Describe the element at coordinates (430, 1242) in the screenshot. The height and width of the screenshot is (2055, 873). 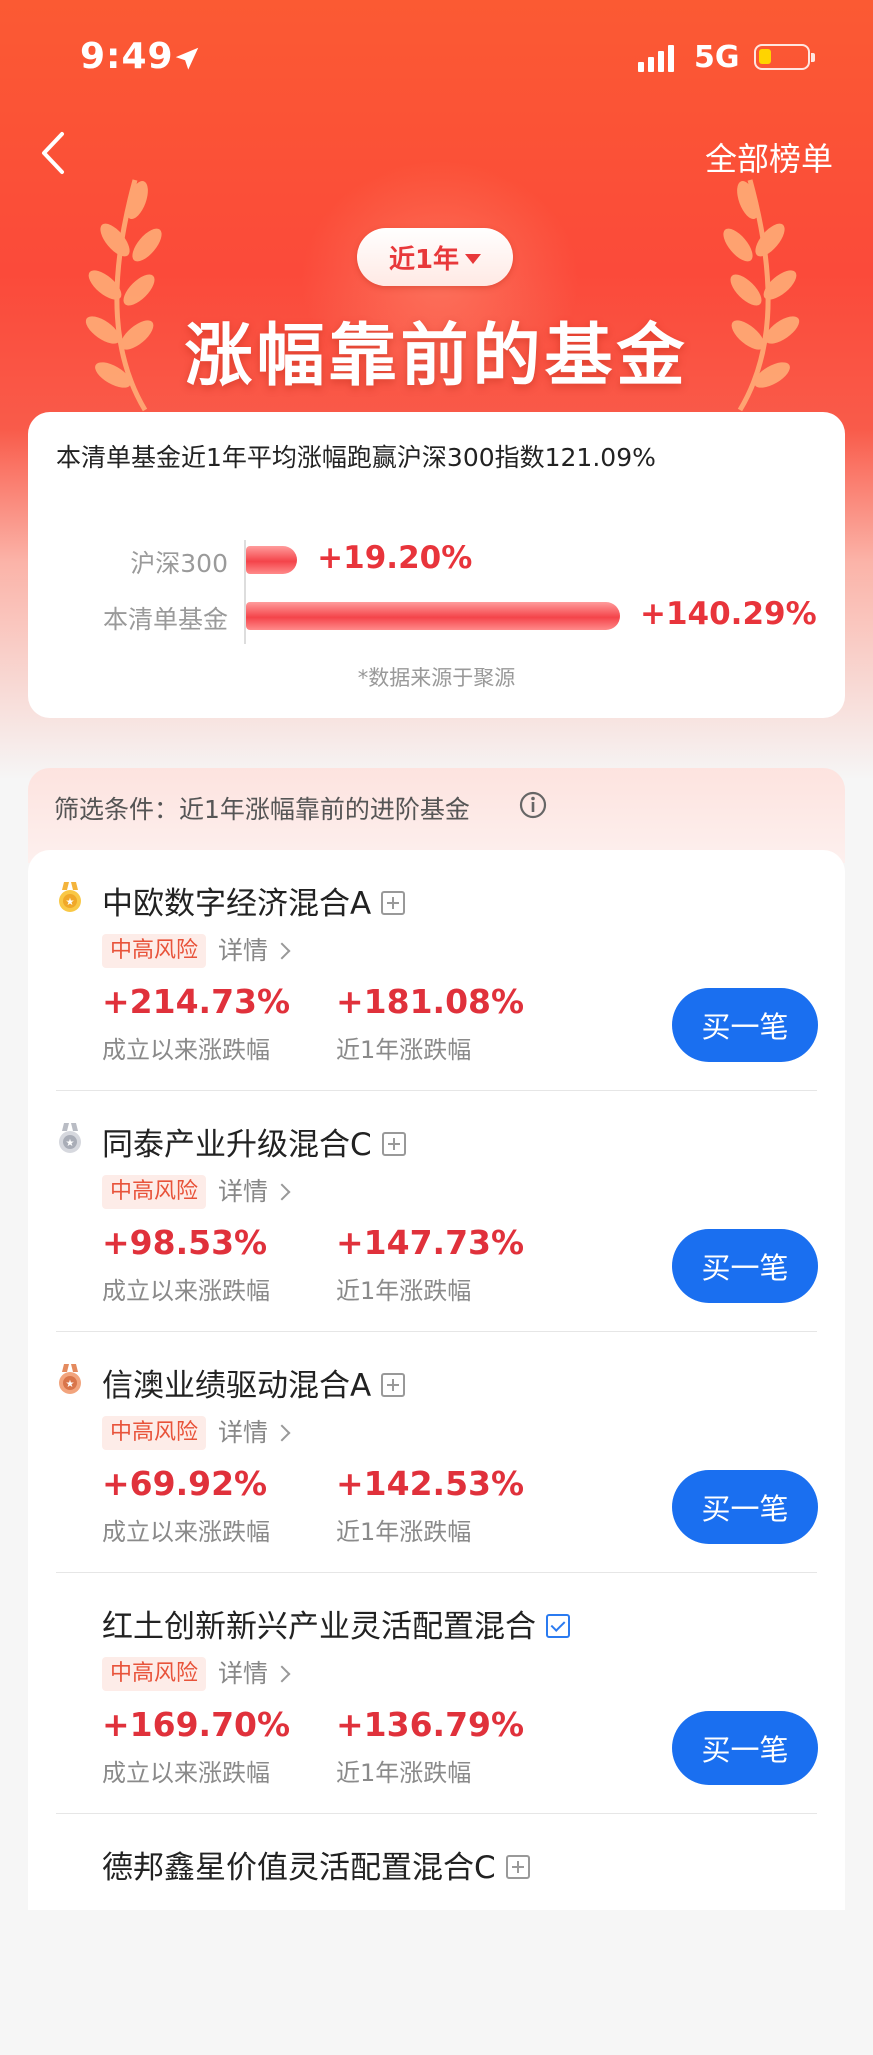
I see `one-year-return: +147.73%` at that location.